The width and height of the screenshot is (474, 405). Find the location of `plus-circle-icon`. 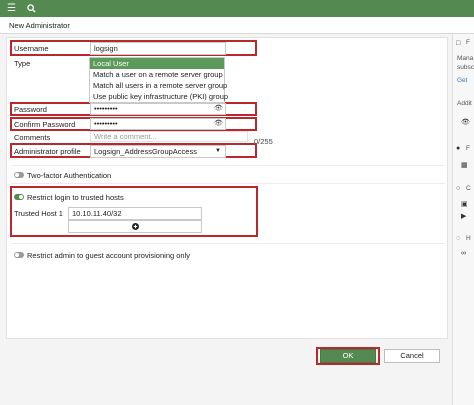

plus-circle-icon is located at coordinates (135, 226).